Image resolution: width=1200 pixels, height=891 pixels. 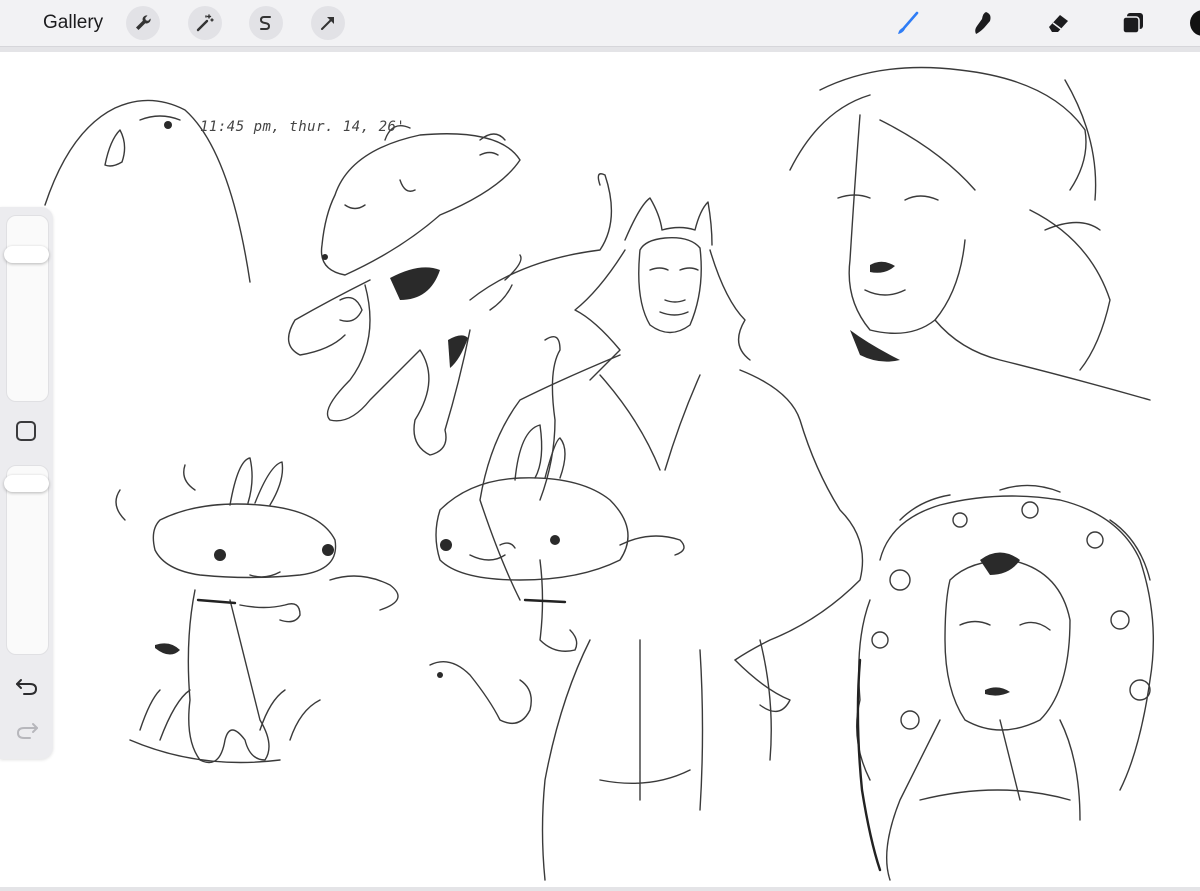 I want to click on layers-icon, so click(x=1133, y=23).